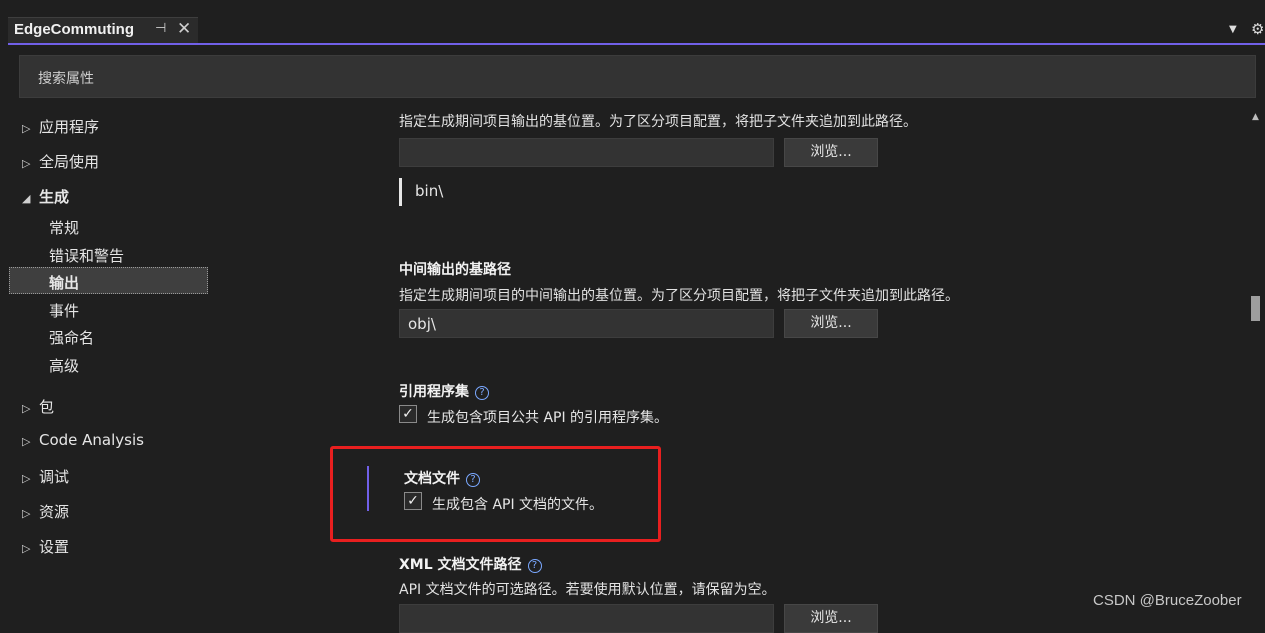 This screenshot has width=1265, height=633. What do you see at coordinates (455, 270) in the screenshot?
I see `intermediate-output-heading: 中间输出的基路径` at bounding box center [455, 270].